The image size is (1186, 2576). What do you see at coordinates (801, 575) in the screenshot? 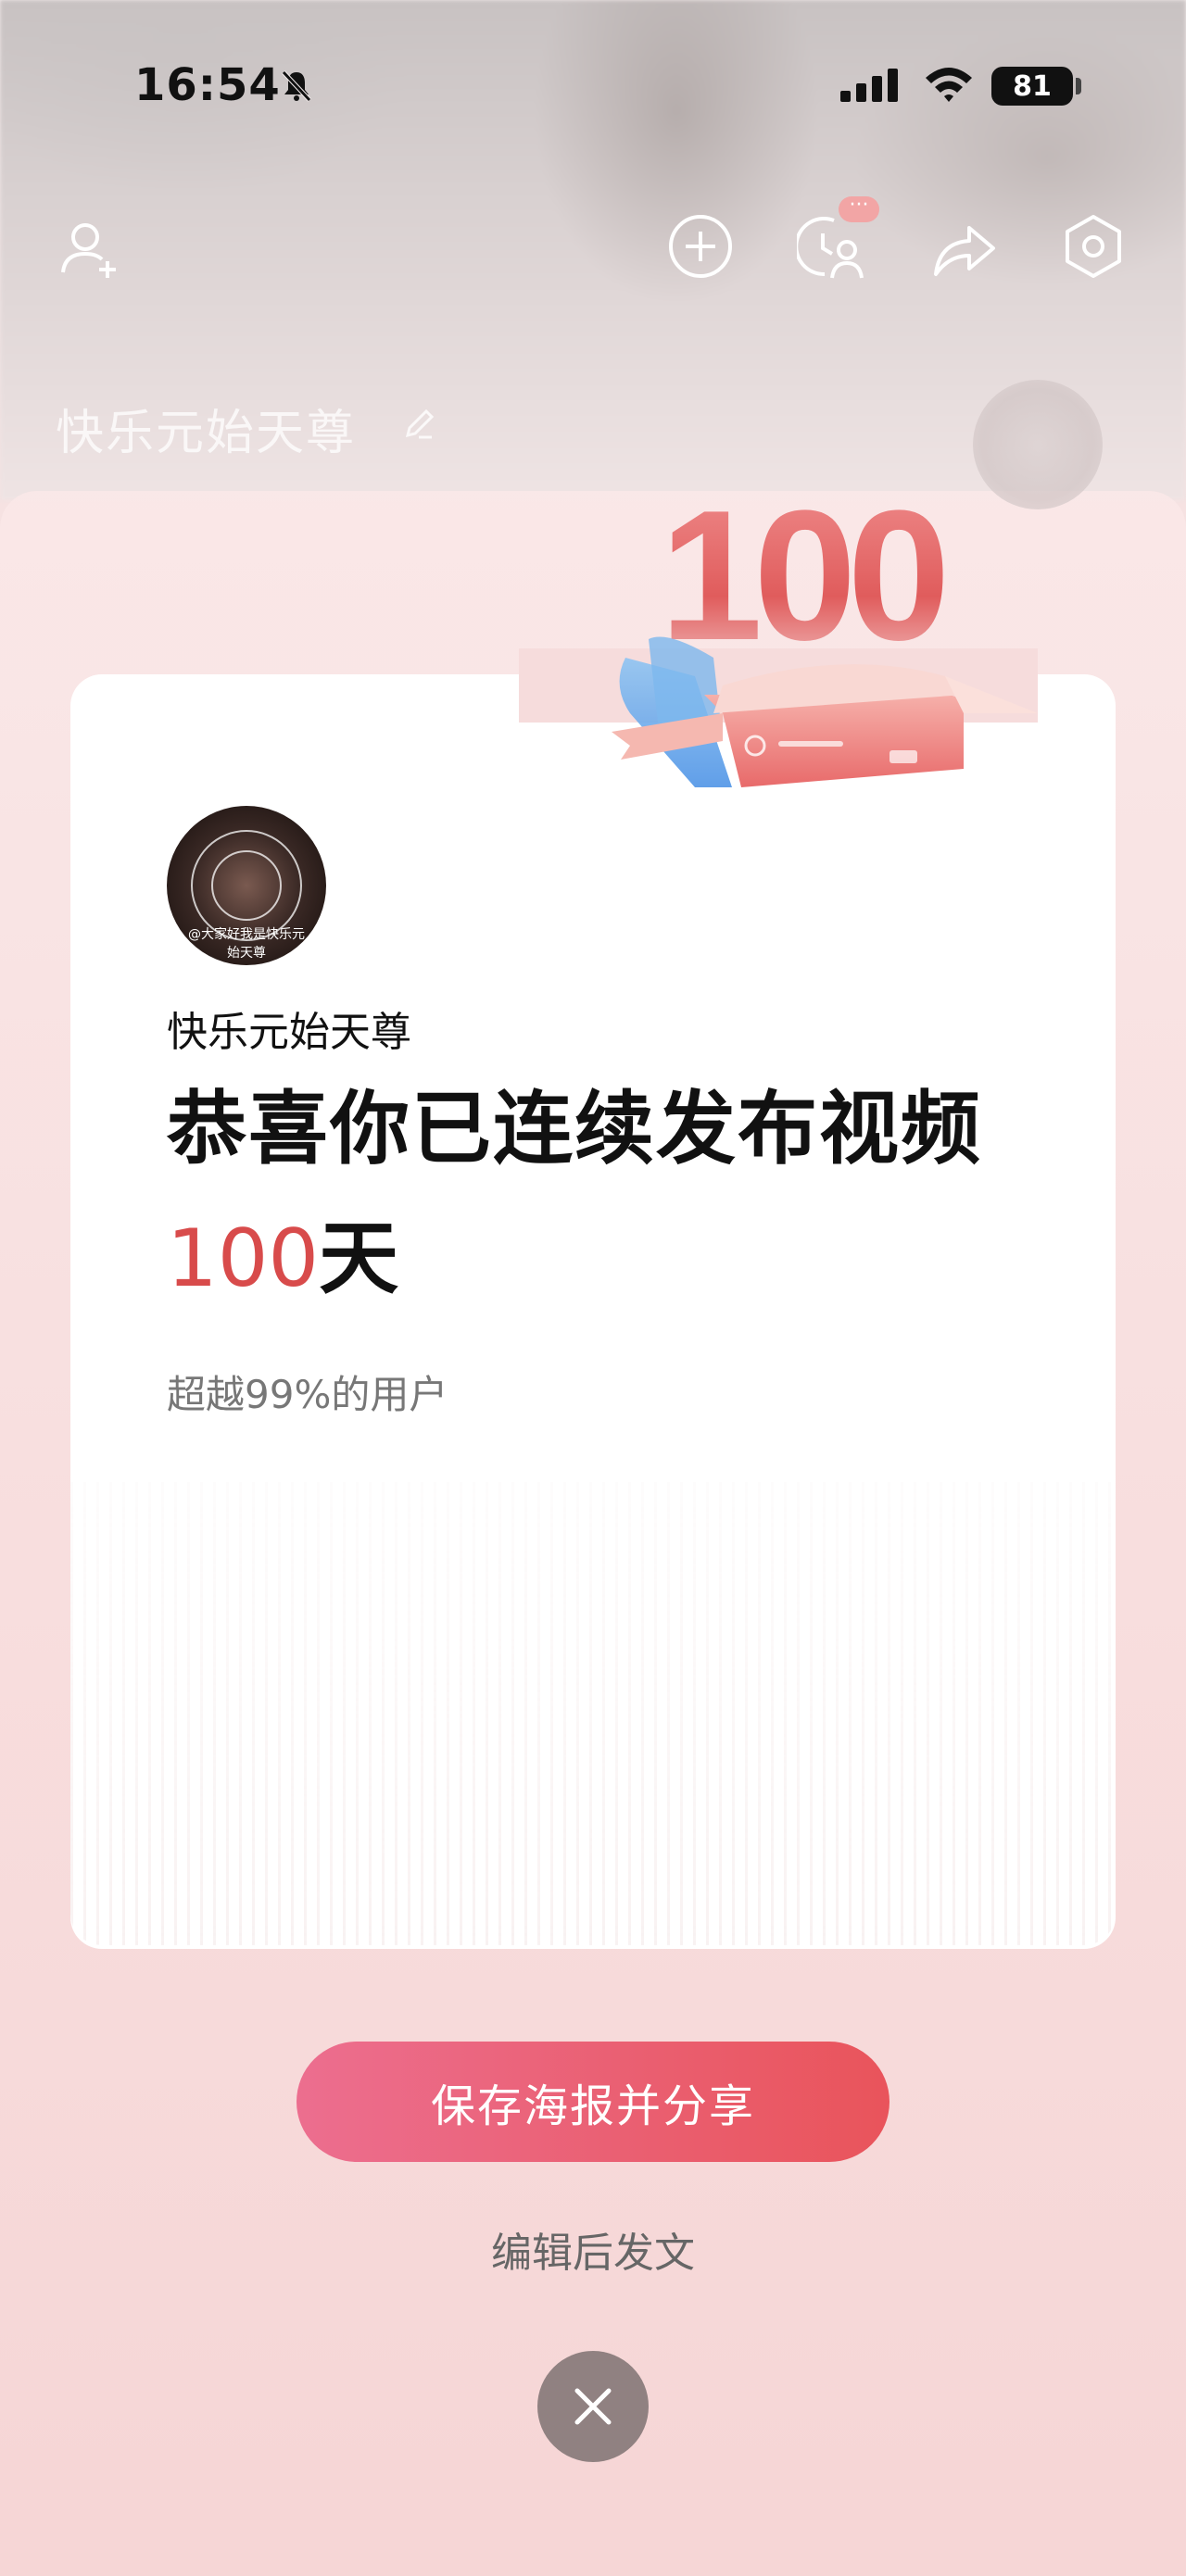
I see `badge-number: 100` at bounding box center [801, 575].